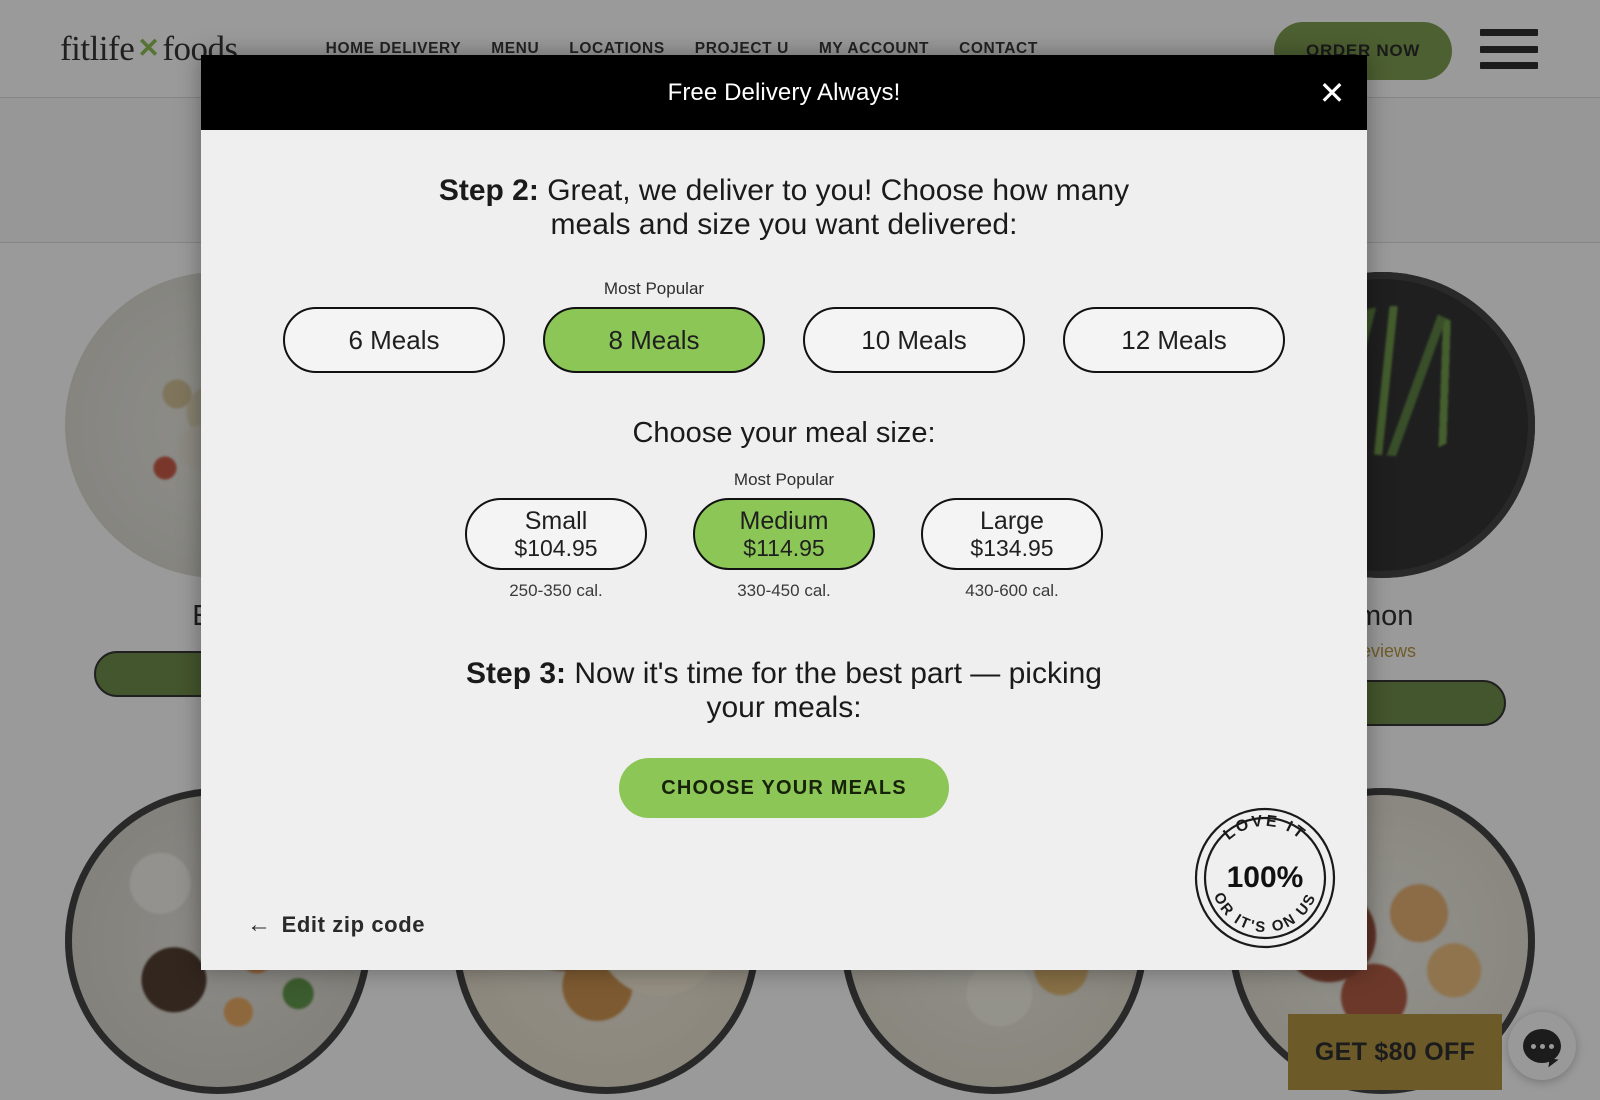 This screenshot has height=1100, width=1600. I want to click on modal-banner: Free Delivery Always! ✕, so click(784, 92).